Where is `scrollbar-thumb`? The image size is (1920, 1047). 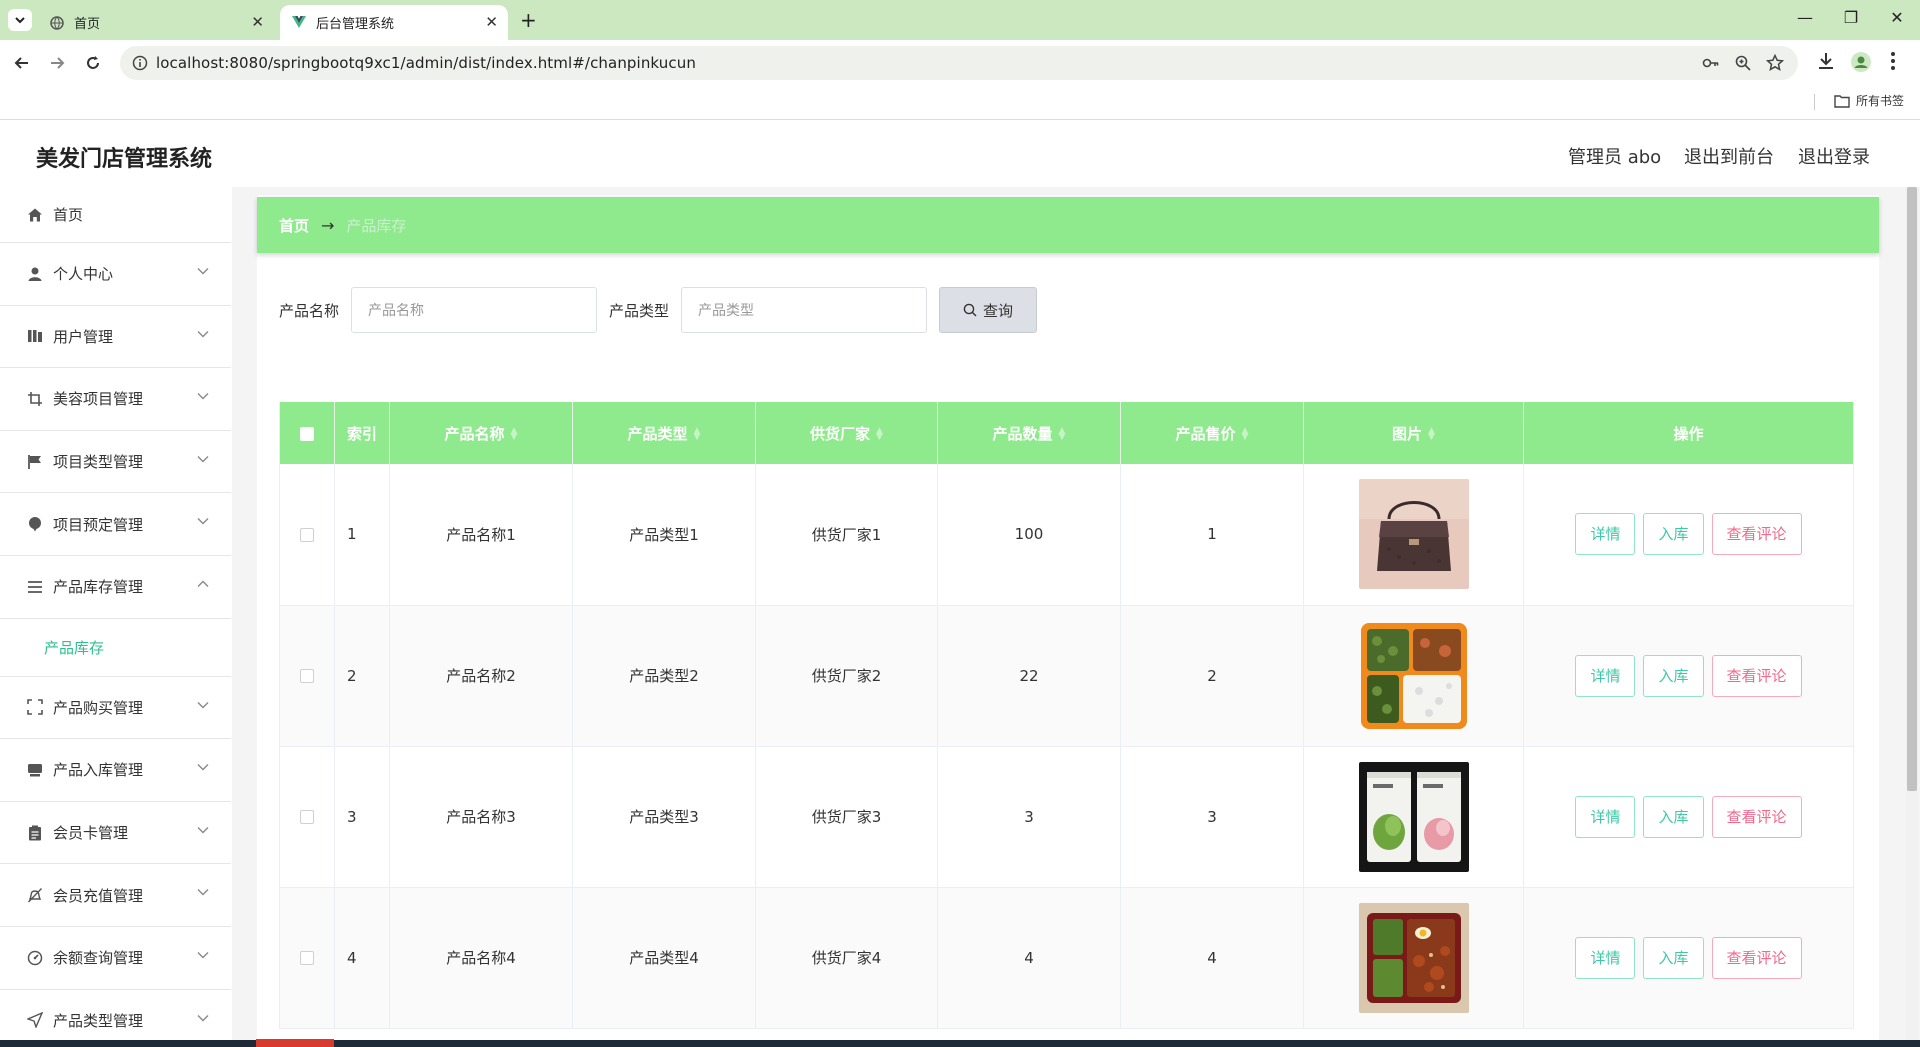 scrollbar-thumb is located at coordinates (1912, 489).